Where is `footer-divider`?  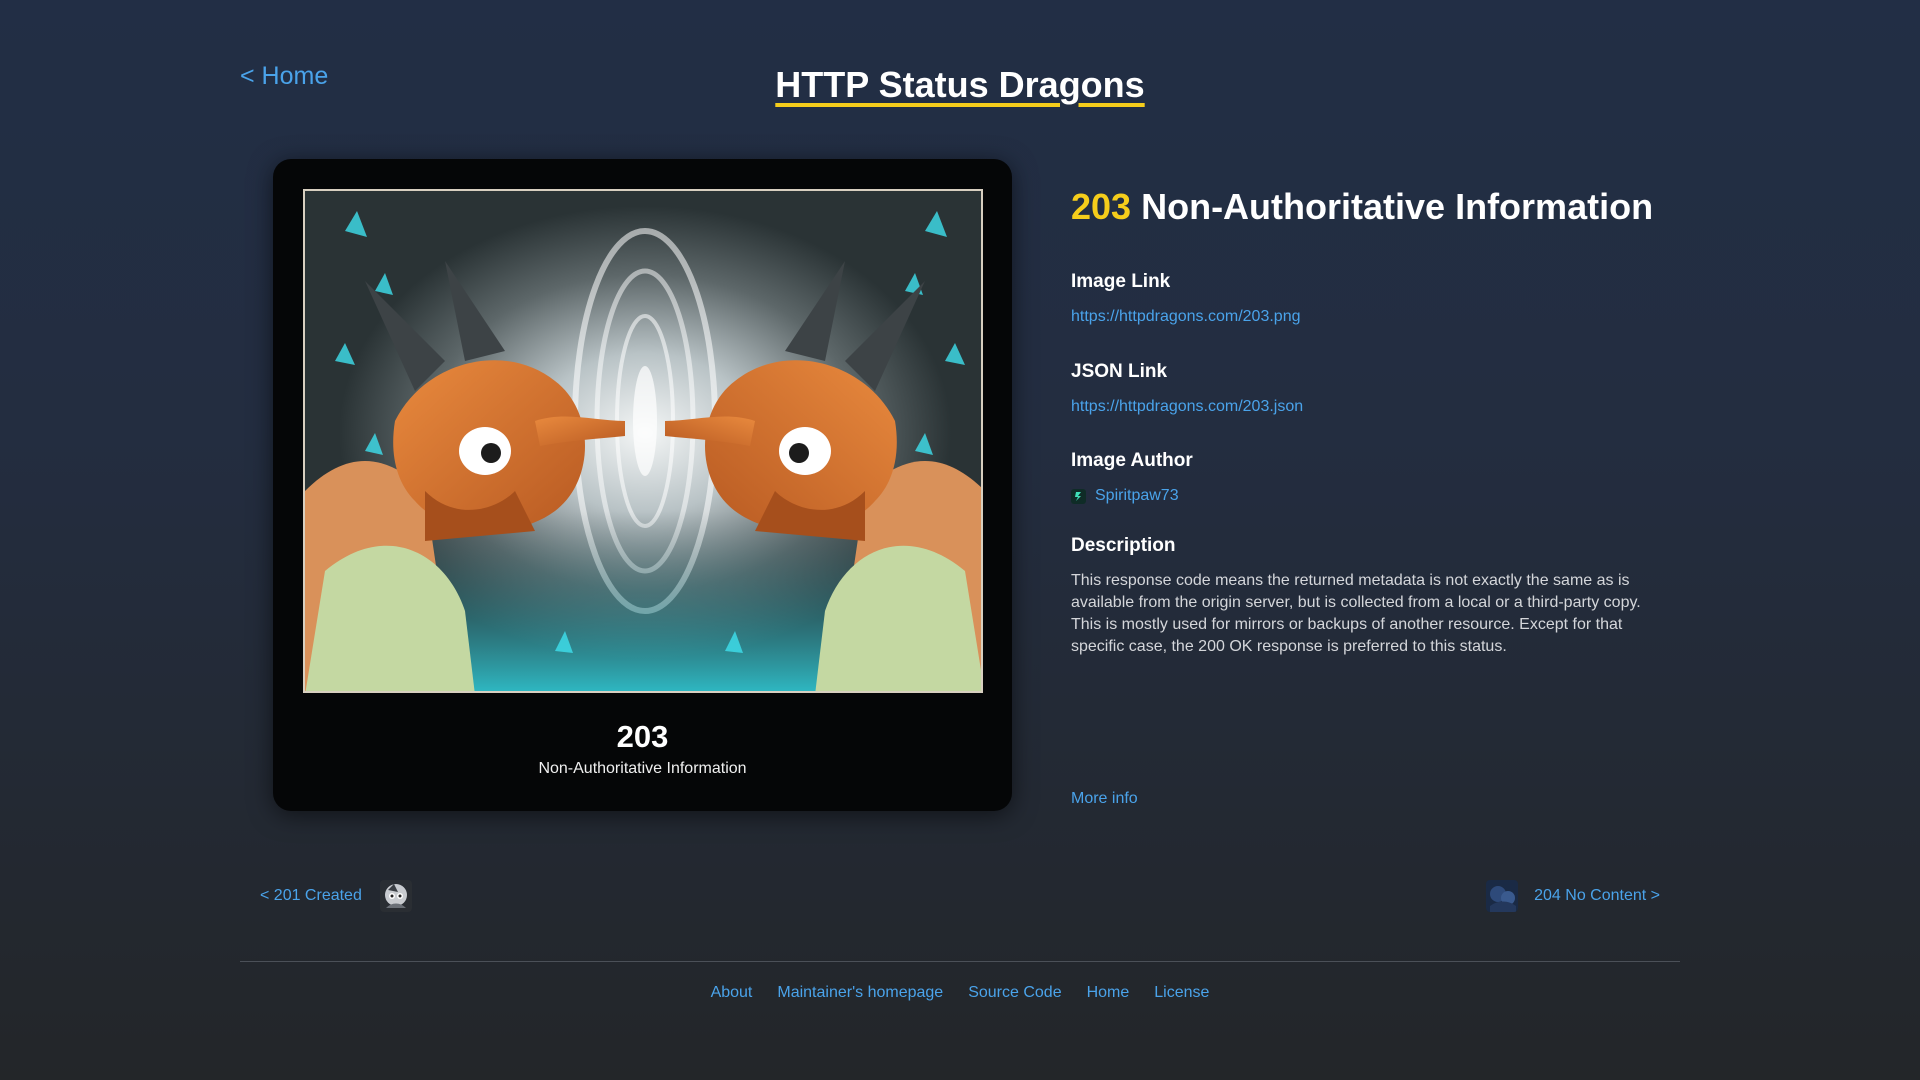
footer-divider is located at coordinates (960, 961).